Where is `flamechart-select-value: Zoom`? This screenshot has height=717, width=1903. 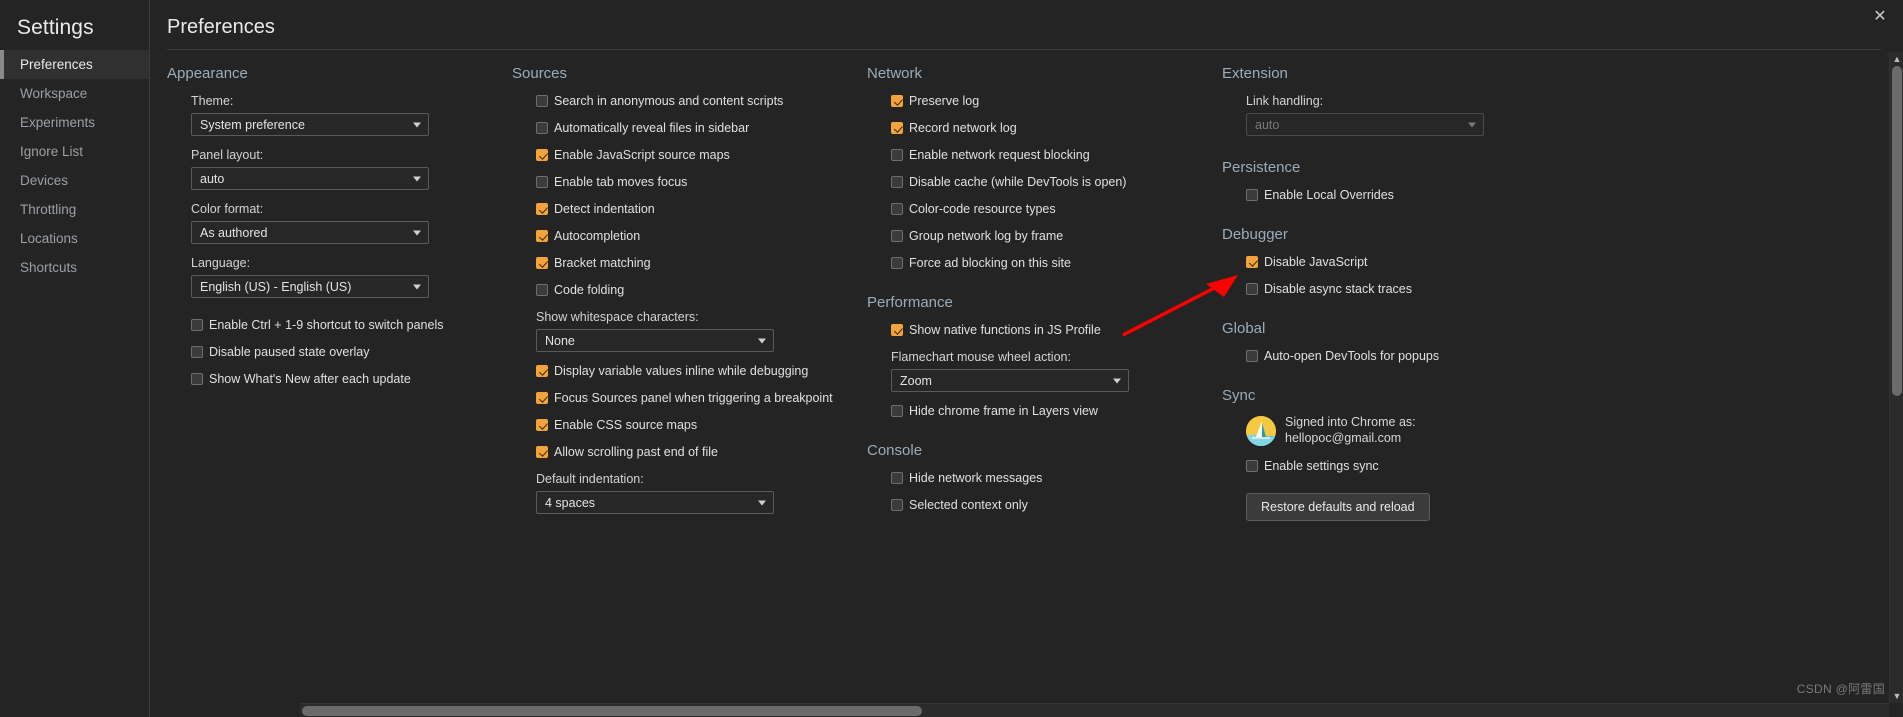
flamechart-select-value: Zoom is located at coordinates (916, 380).